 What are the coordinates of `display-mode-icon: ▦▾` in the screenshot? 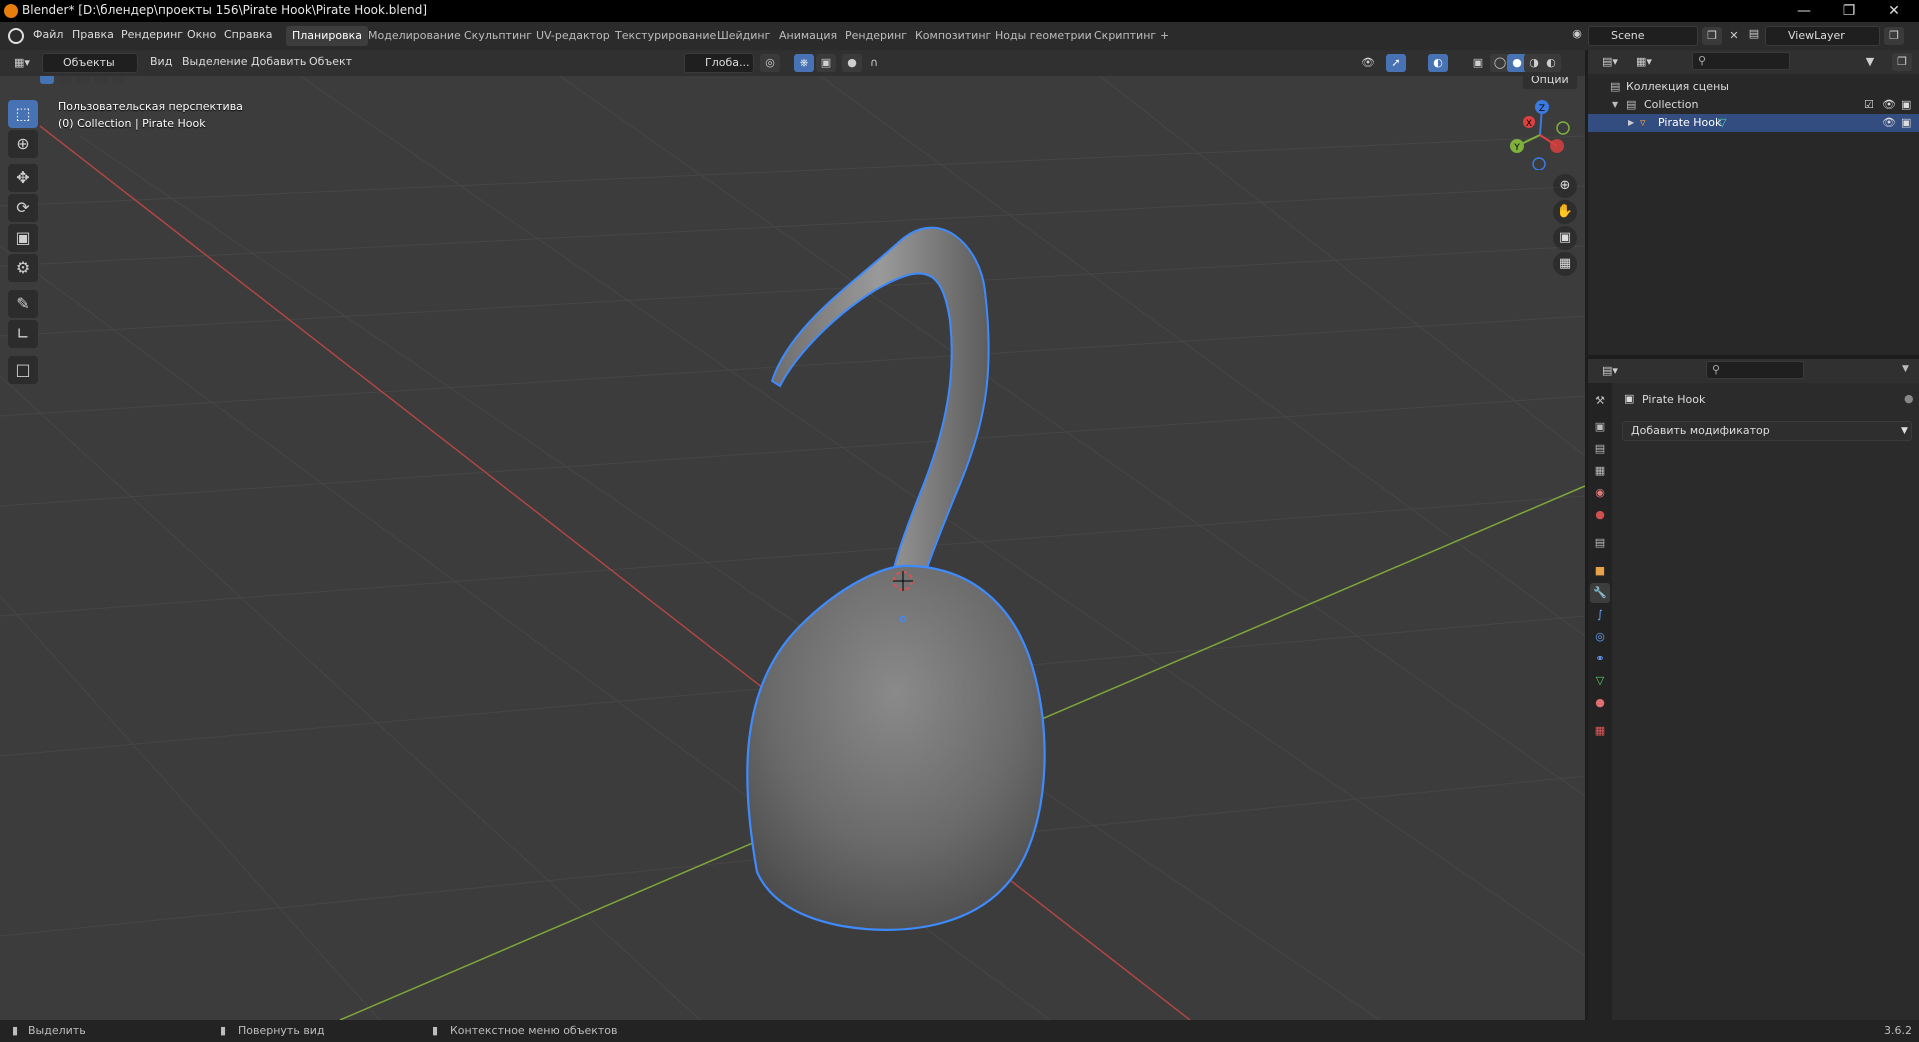 It's located at (1644, 62).